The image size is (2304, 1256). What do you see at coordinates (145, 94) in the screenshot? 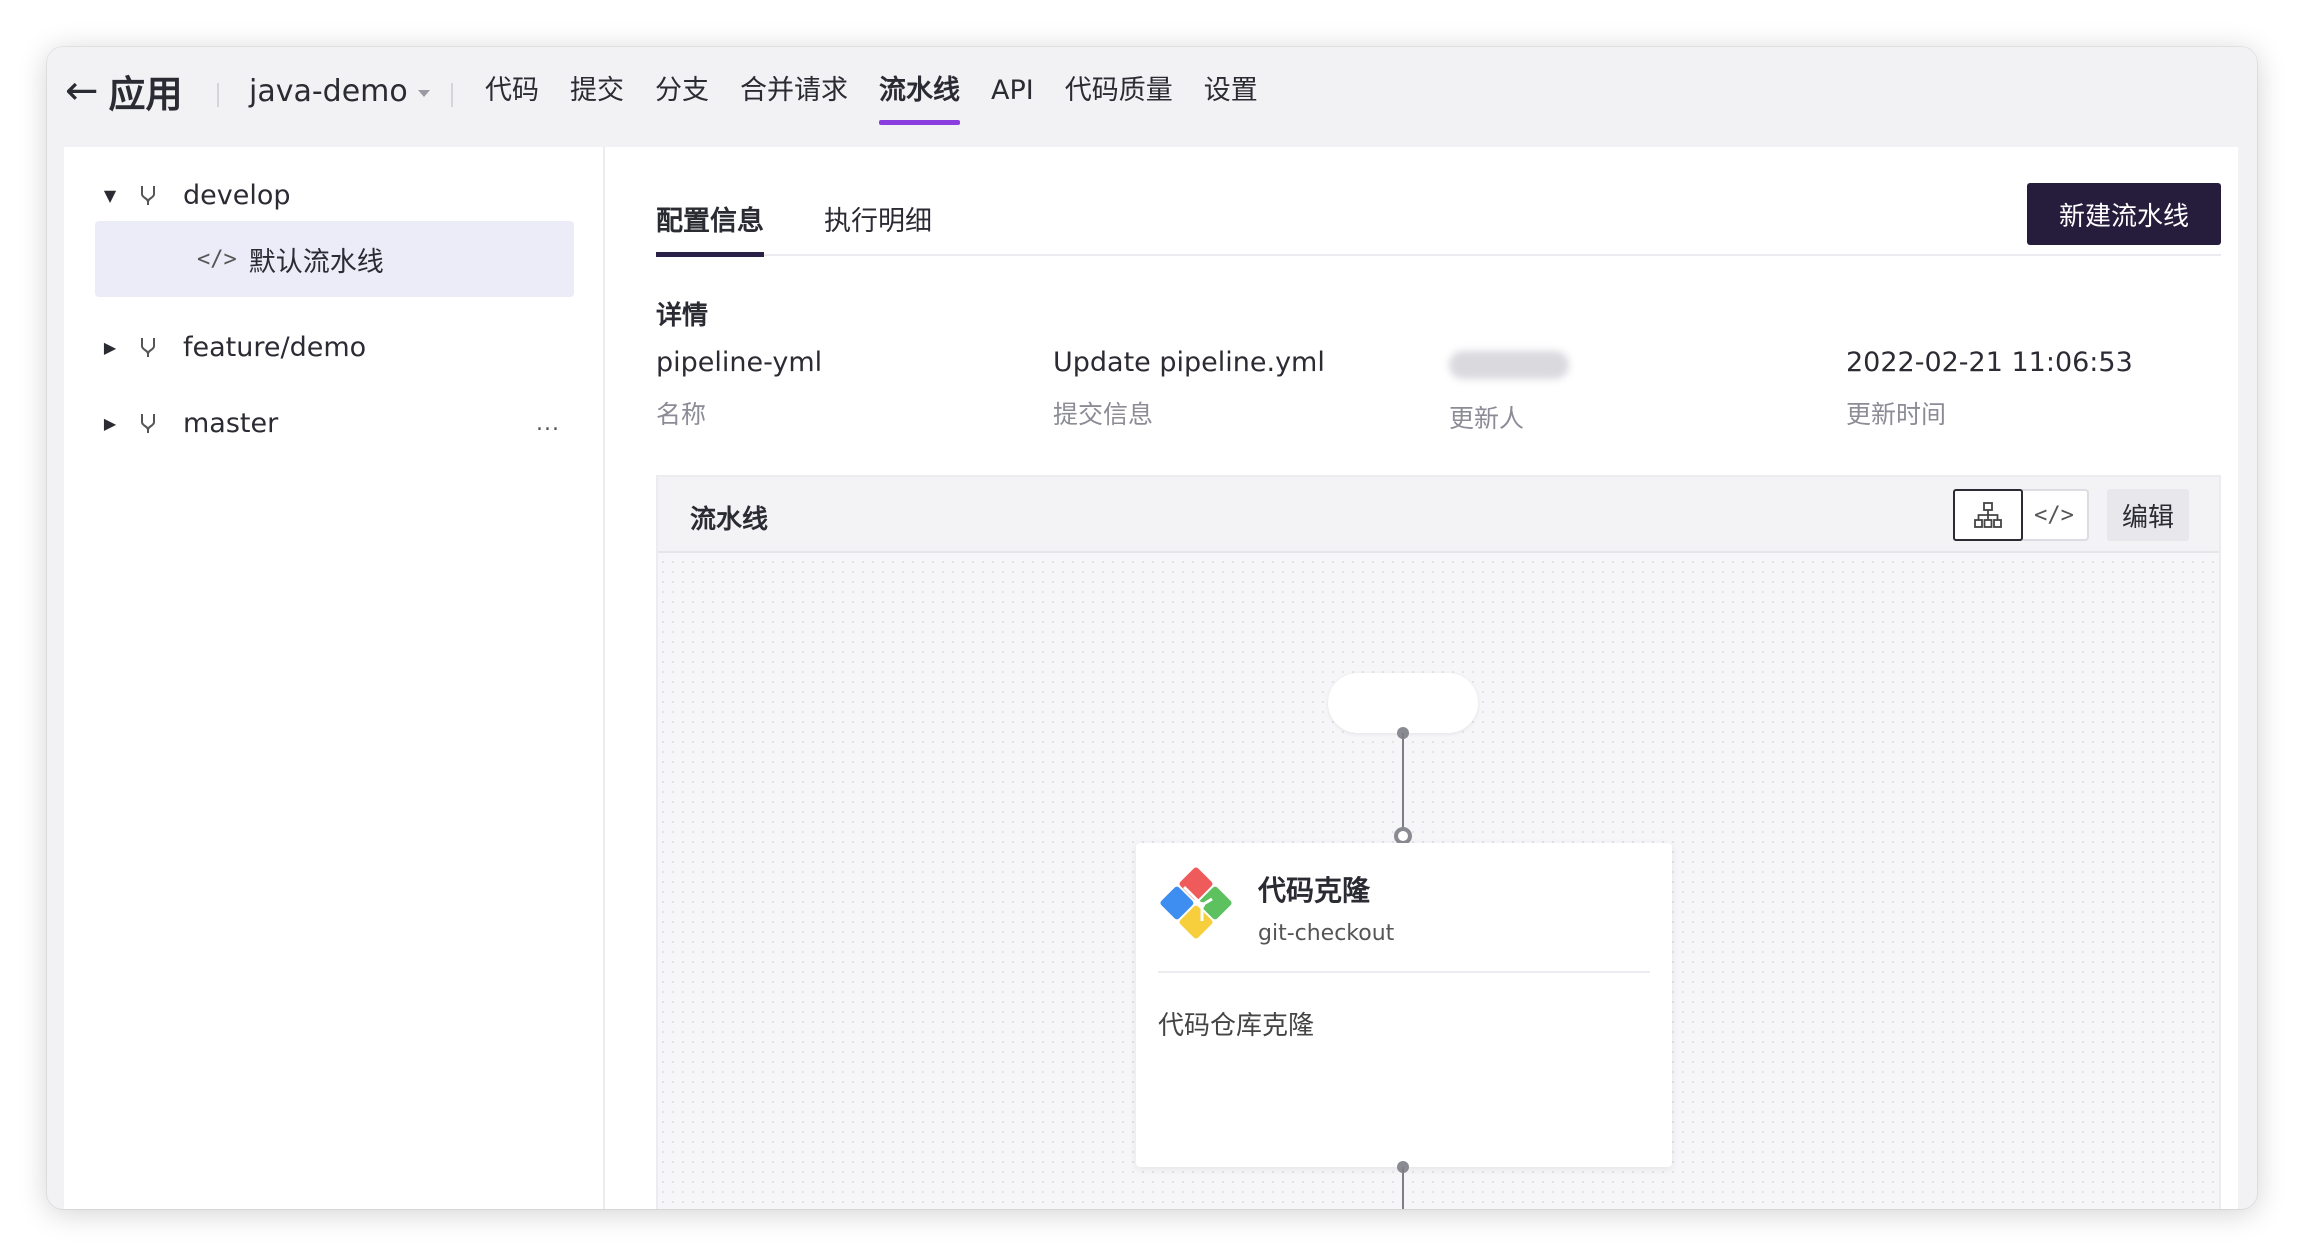
I see `back-label: 应用` at bounding box center [145, 94].